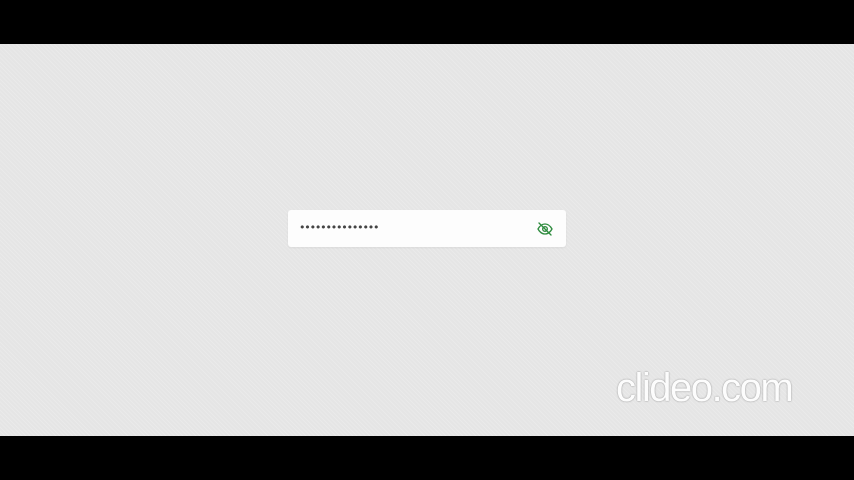 The height and width of the screenshot is (480, 854). I want to click on letterbox-top, so click(427, 22).